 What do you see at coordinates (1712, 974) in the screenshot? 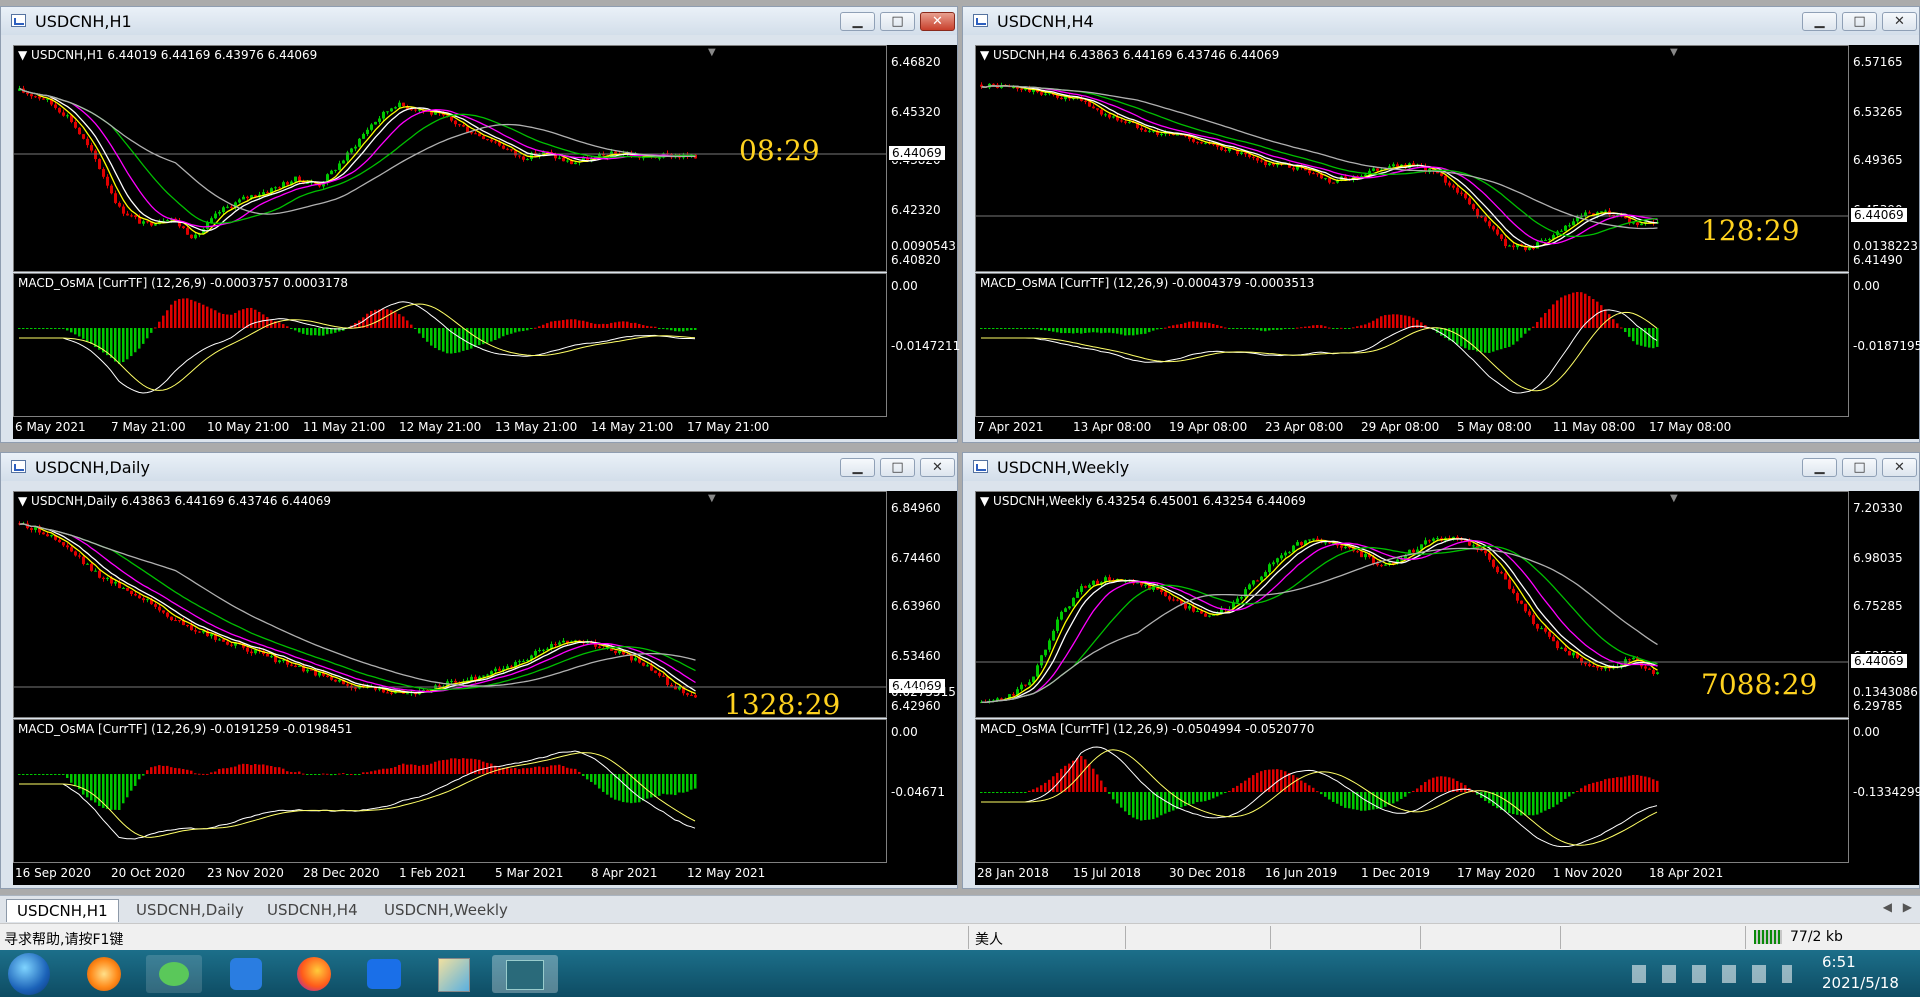
I see `tray-icons` at bounding box center [1712, 974].